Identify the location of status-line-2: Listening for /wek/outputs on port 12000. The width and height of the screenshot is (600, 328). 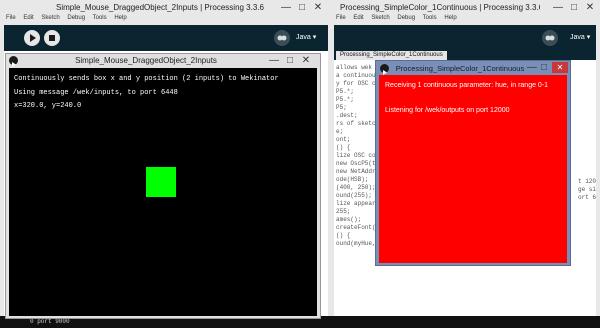
(447, 110).